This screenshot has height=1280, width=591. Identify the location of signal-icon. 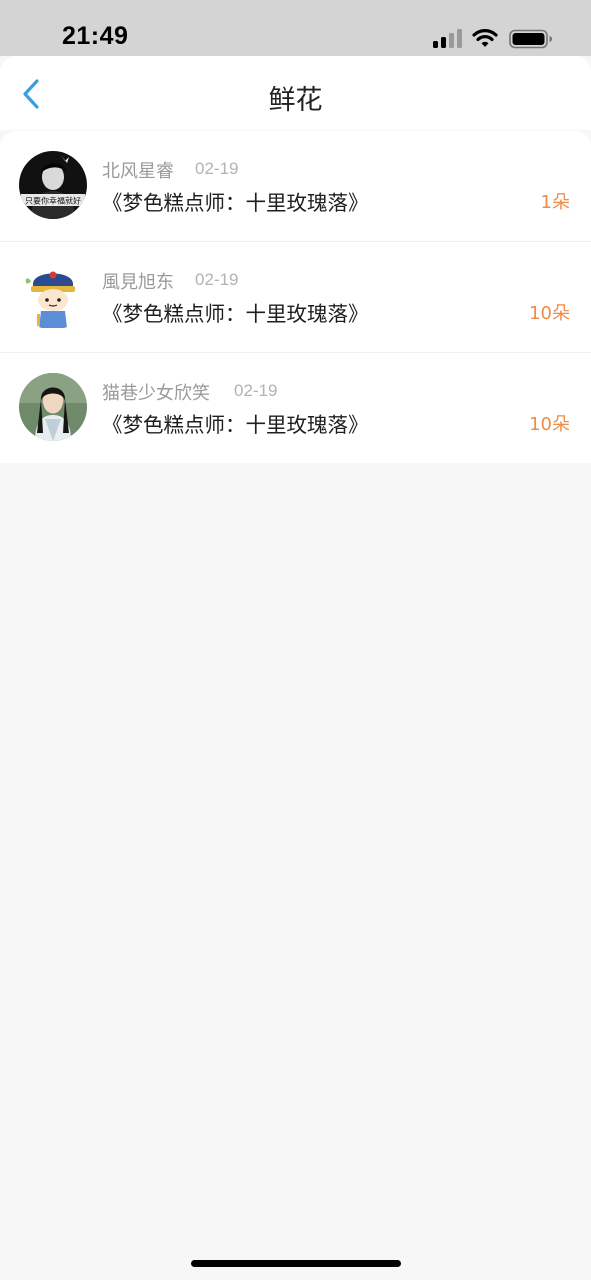
(448, 38).